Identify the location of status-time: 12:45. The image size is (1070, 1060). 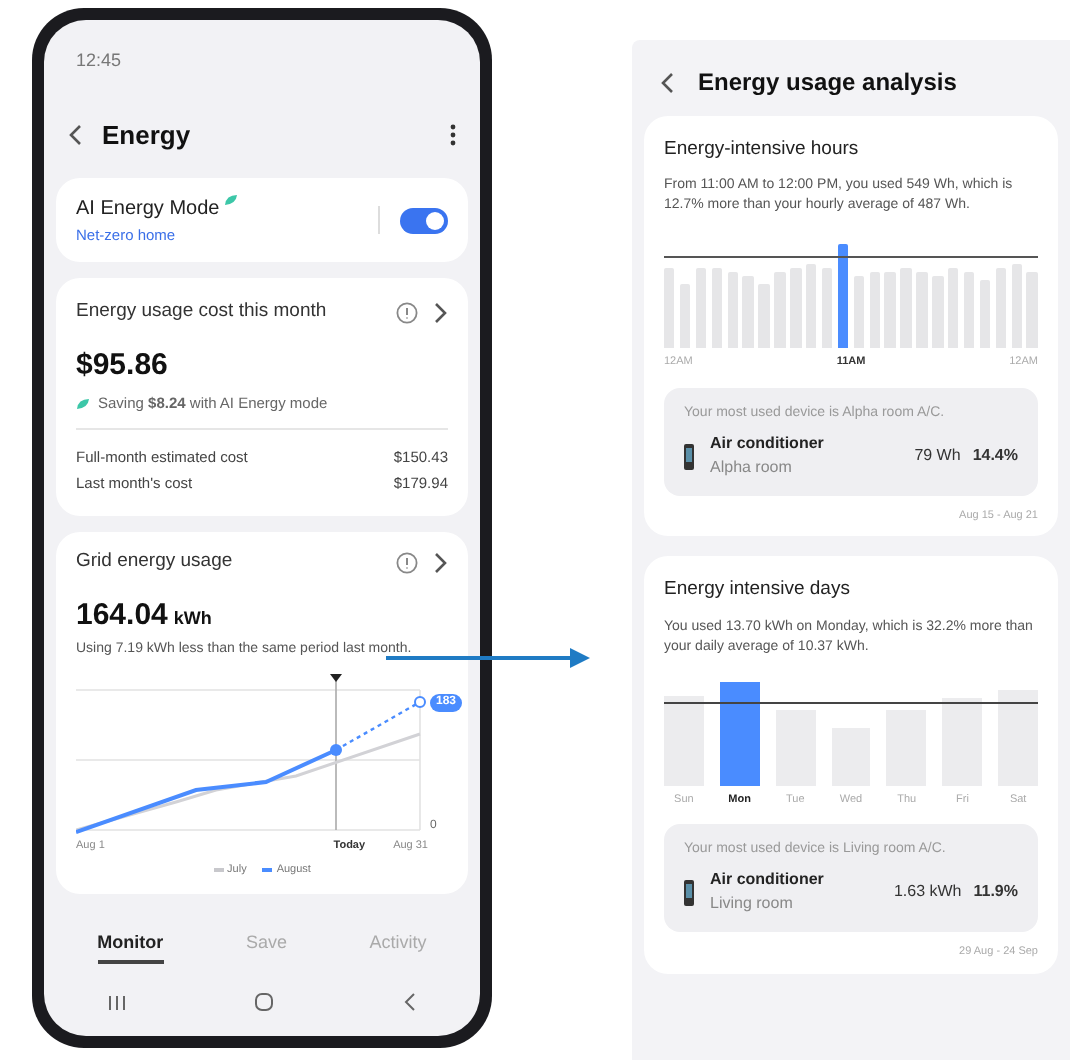
(99, 61).